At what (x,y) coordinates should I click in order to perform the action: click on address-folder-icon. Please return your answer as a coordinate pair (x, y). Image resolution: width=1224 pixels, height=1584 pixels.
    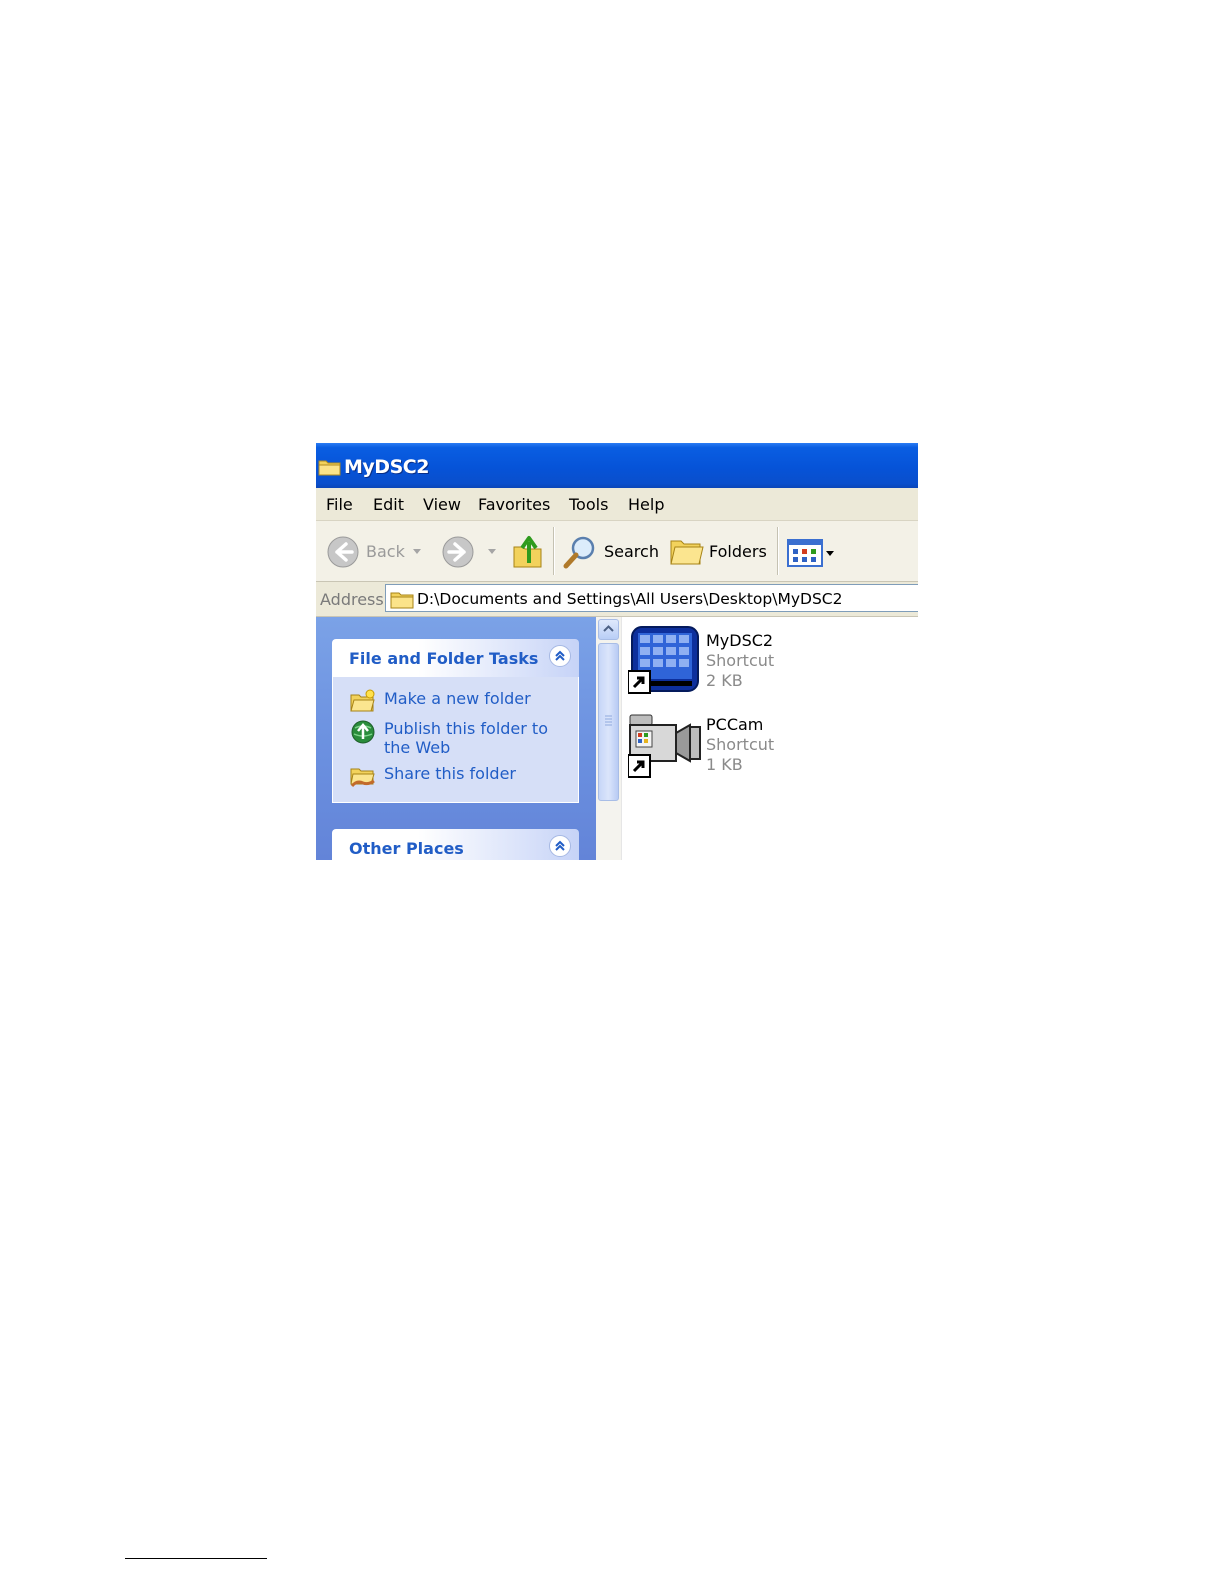
    Looking at the image, I should click on (402, 601).